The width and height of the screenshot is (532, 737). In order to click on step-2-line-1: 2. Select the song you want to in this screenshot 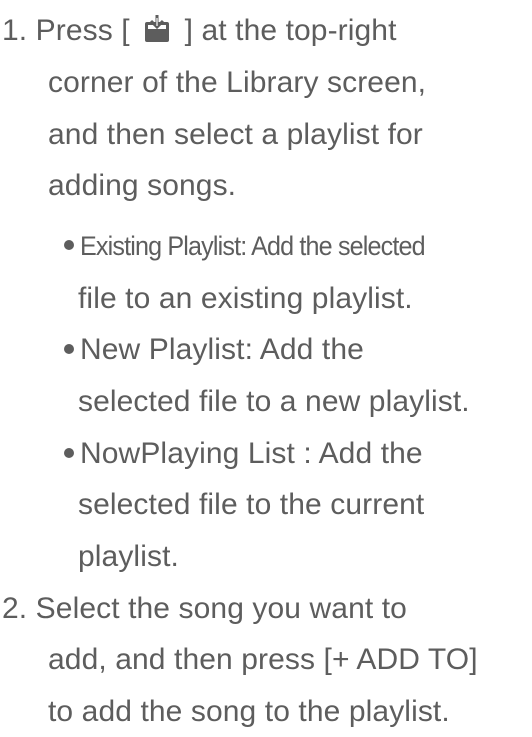, I will do `click(204, 609)`.